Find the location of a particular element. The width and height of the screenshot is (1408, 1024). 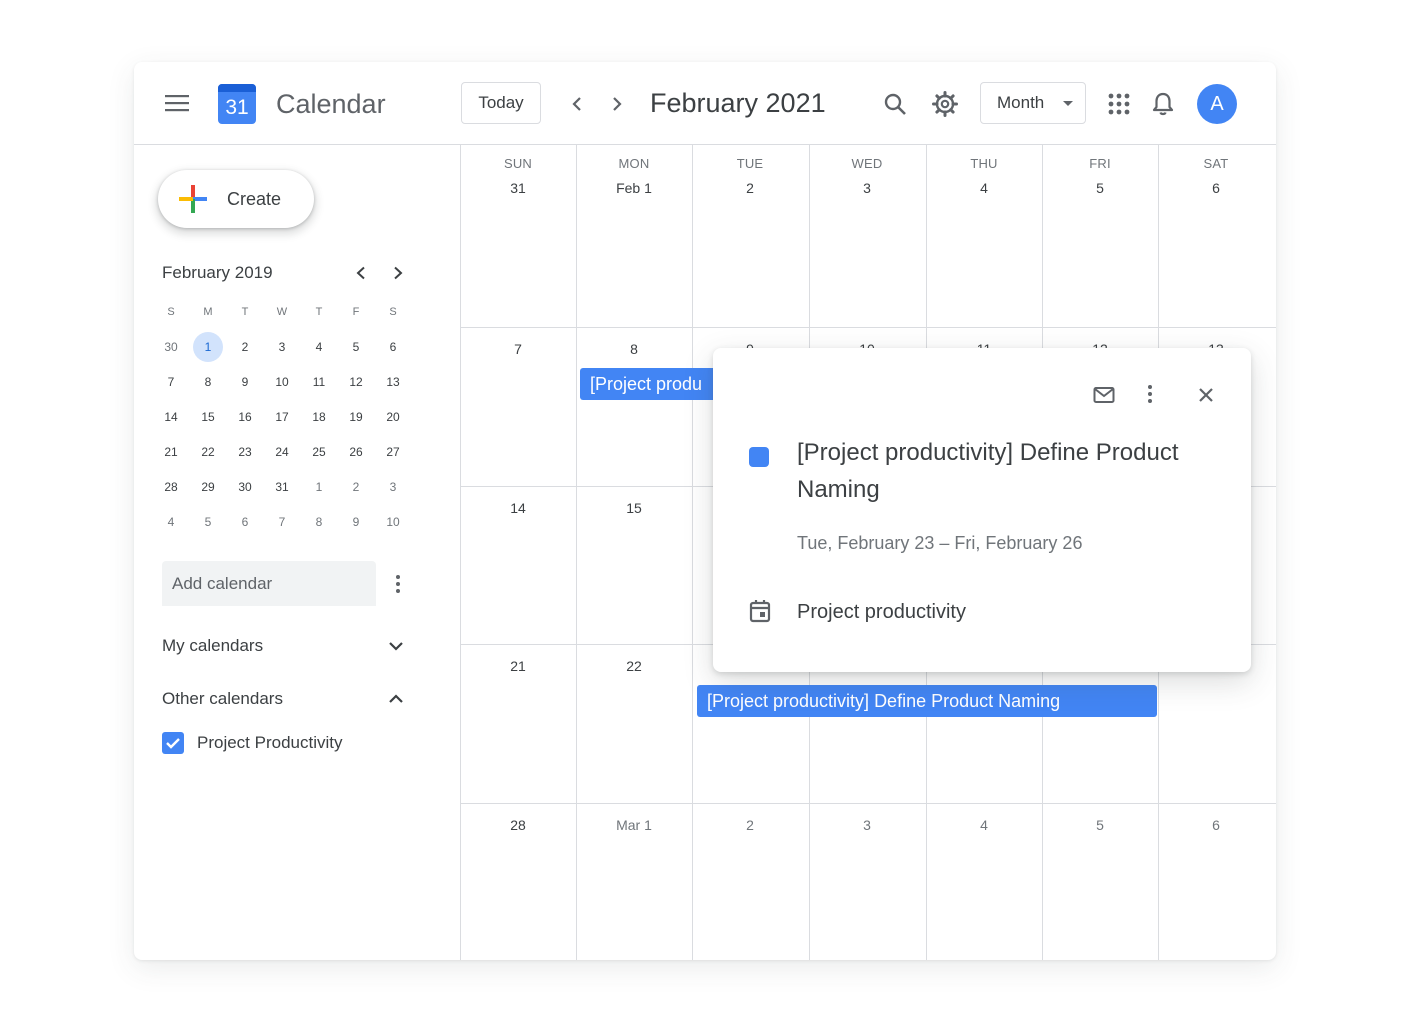

view-selector: Month is located at coordinates (1033, 103).